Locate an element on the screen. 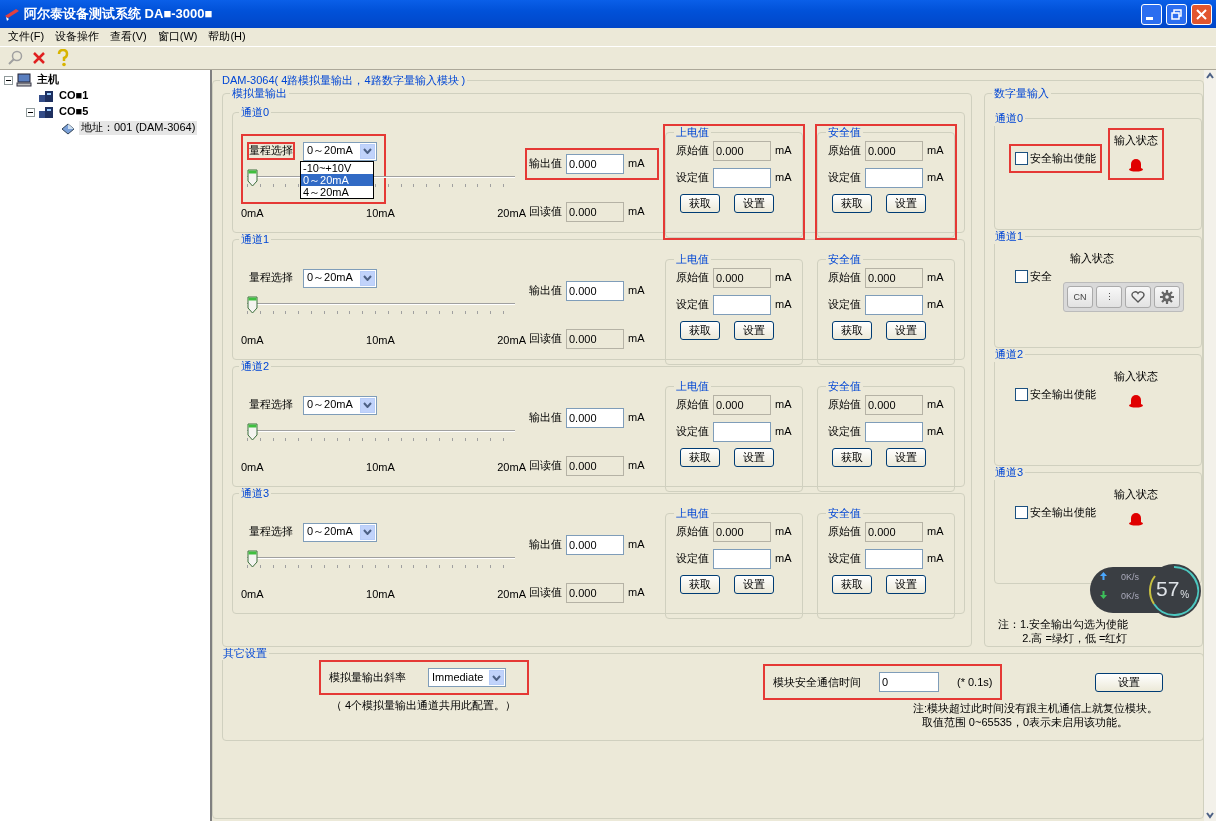 The width and height of the screenshot is (1216, 821). menu-item: 窗口(W) is located at coordinates (177, 37).